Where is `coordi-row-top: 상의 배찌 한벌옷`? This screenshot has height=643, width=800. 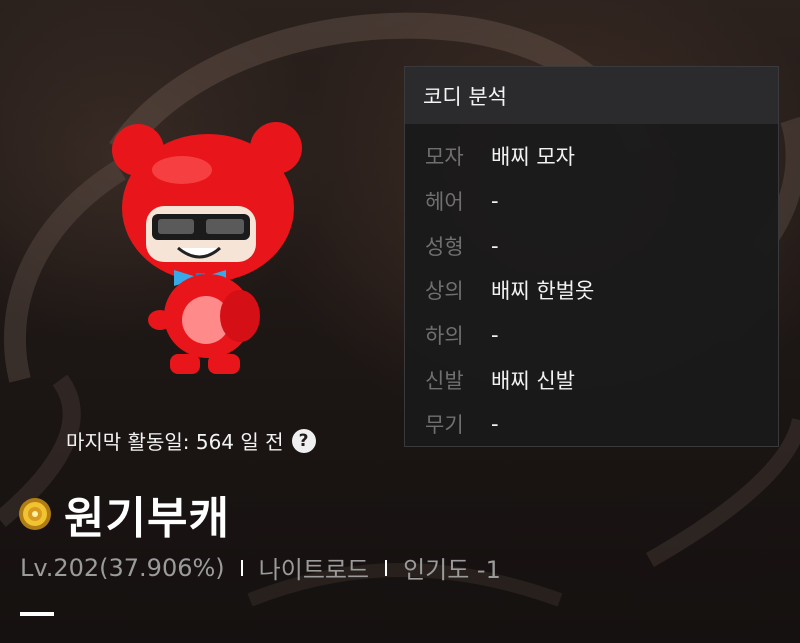
coordi-row-top: 상의 배찌 한벌옷 is located at coordinates (591, 290).